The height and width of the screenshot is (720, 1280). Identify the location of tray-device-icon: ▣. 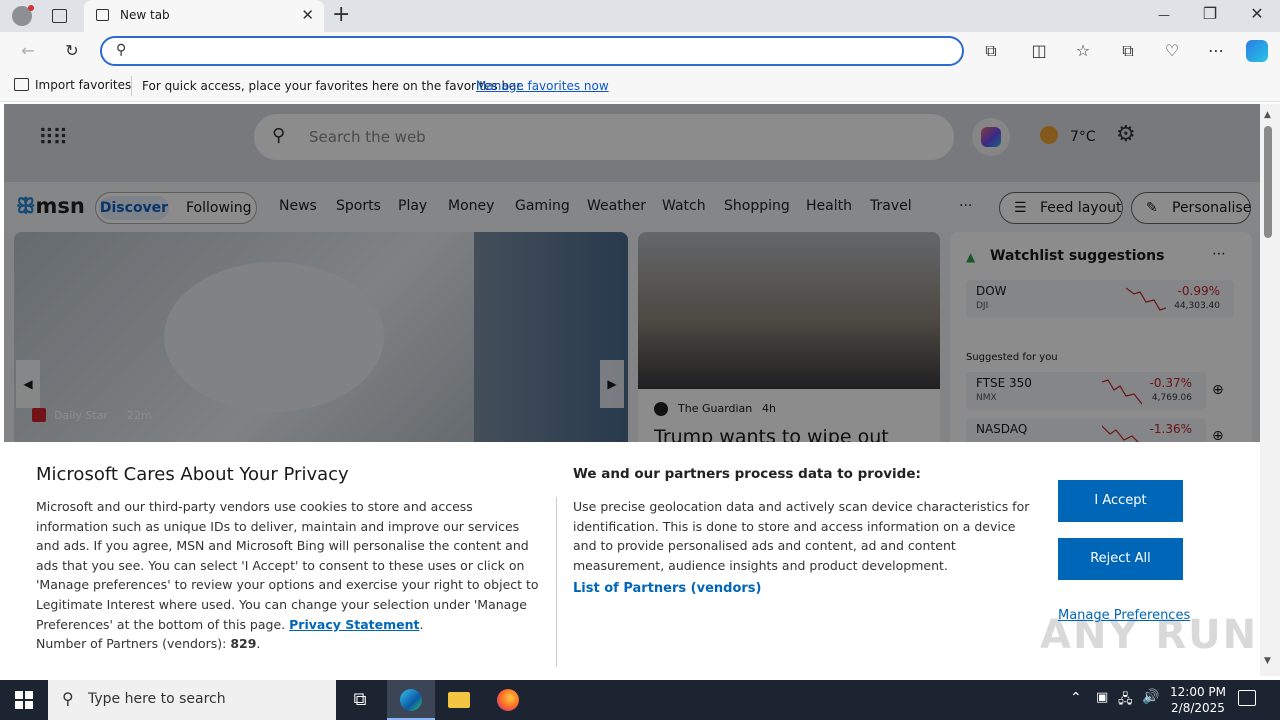
(1102, 697).